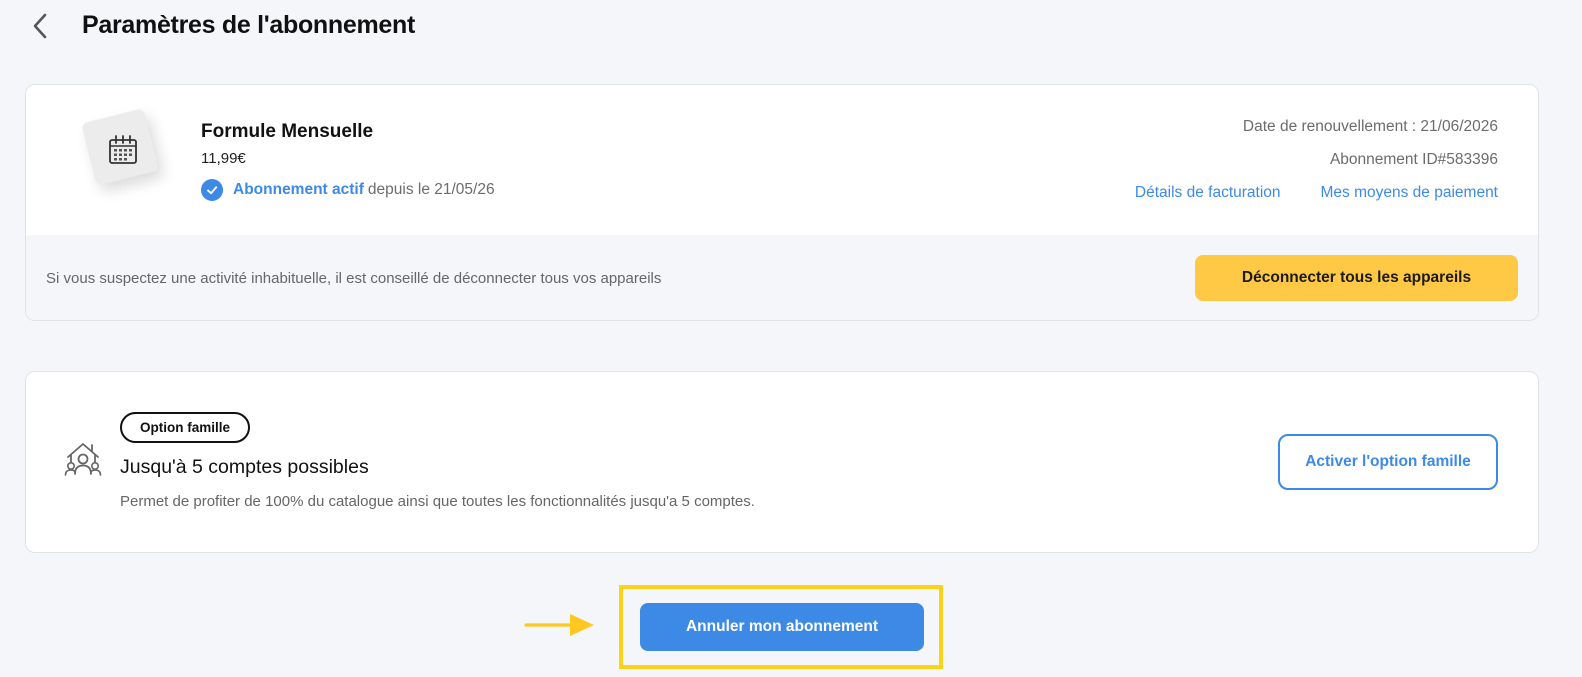 Image resolution: width=1582 pixels, height=677 pixels. Describe the element at coordinates (223, 158) in the screenshot. I see `plan-price: 11,99€` at that location.